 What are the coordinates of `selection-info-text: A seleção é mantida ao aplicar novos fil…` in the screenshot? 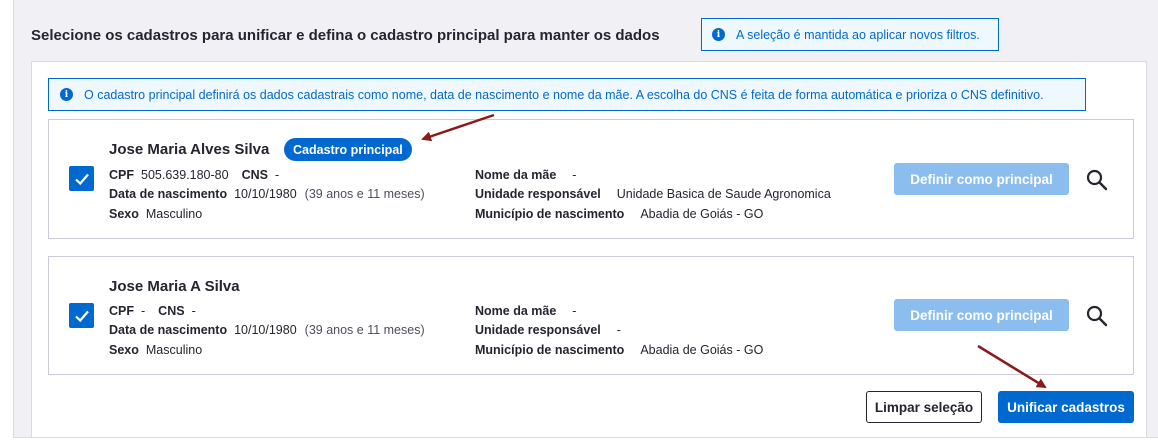 It's located at (858, 34).